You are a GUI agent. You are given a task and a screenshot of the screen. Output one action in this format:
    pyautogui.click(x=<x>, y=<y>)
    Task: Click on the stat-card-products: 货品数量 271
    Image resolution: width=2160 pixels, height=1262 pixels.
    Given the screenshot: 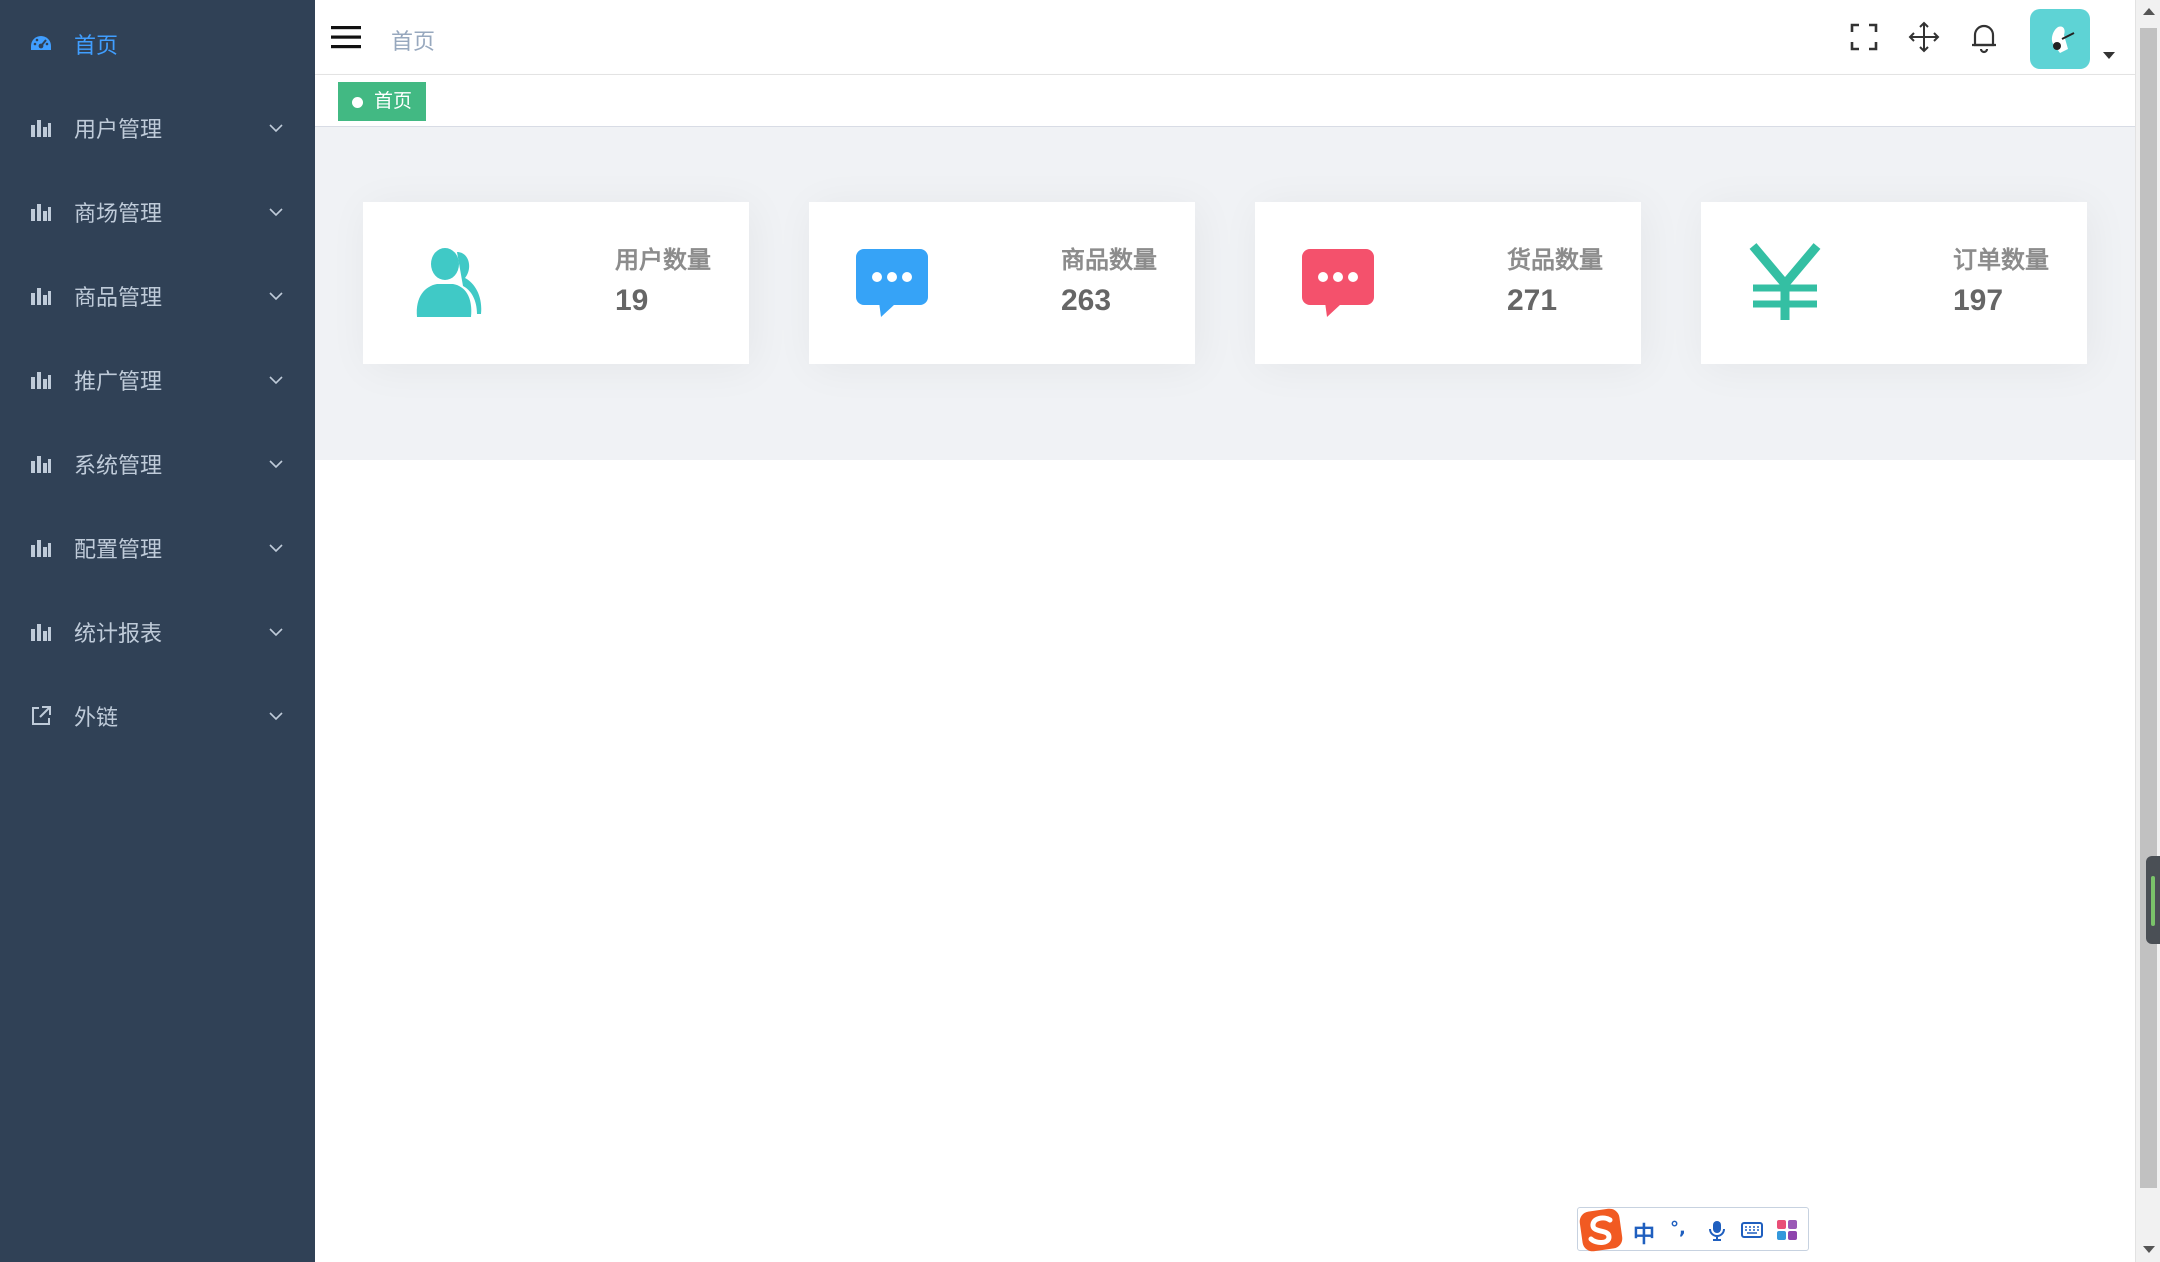 What is the action you would take?
    pyautogui.click(x=1448, y=283)
    